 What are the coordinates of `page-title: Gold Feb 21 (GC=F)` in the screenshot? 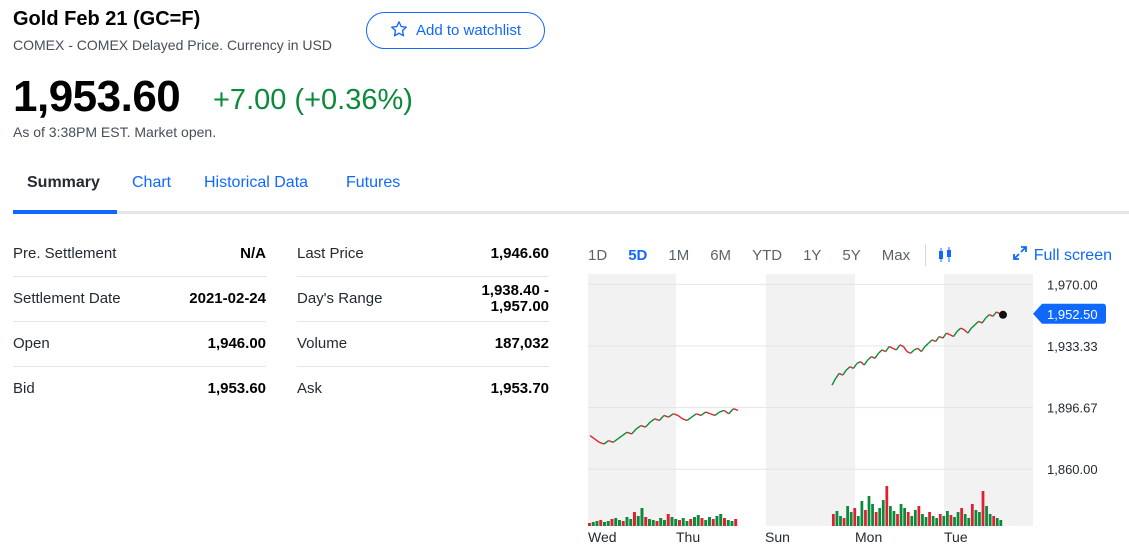 It's located at (107, 19).